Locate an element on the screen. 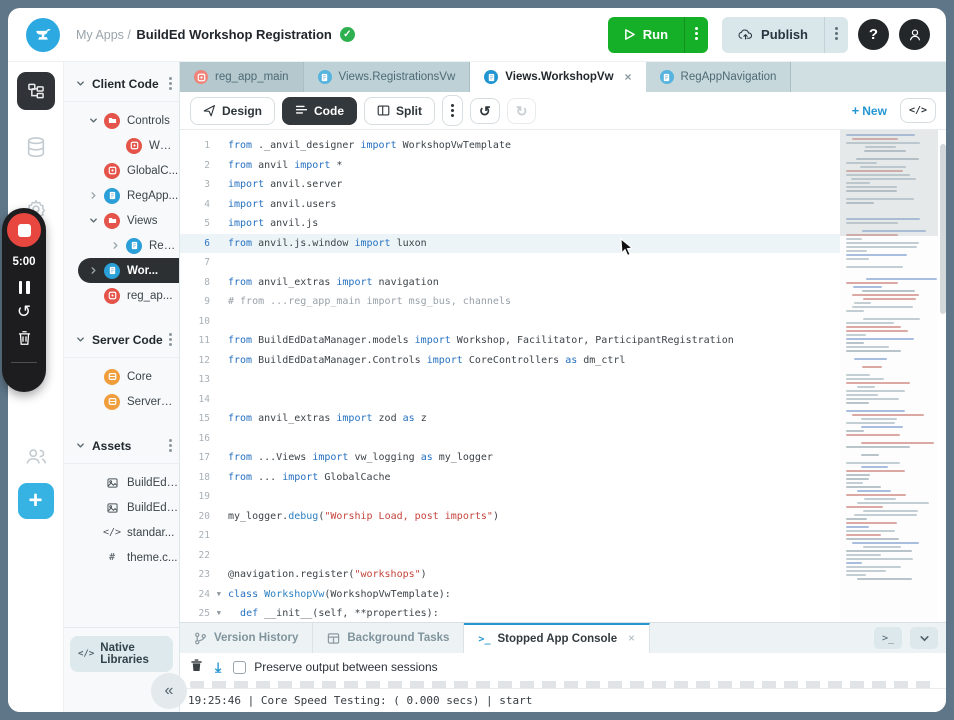 Image resolution: width=954 pixels, height=720 pixels. code-line-10: 10 is located at coordinates (510, 322).